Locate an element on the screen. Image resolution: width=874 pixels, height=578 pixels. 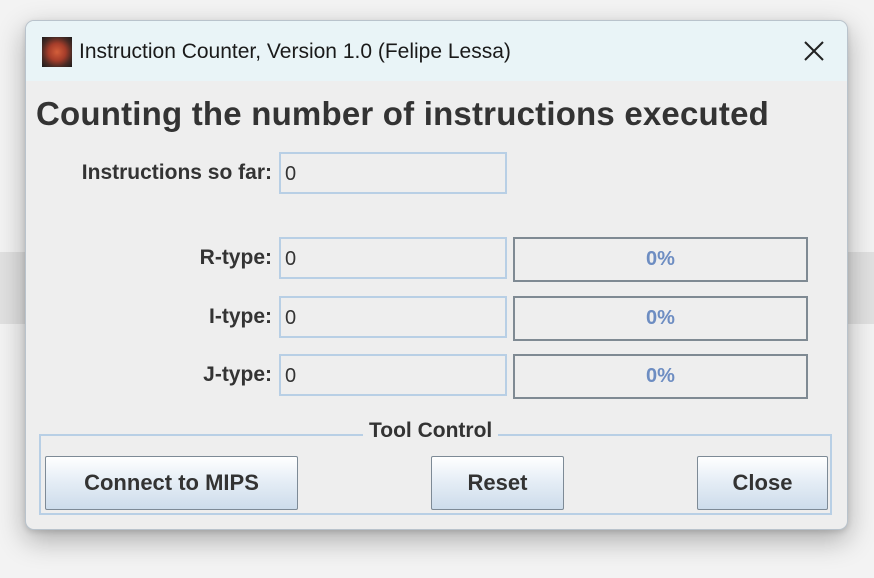
close-button: Close is located at coordinates (762, 483).